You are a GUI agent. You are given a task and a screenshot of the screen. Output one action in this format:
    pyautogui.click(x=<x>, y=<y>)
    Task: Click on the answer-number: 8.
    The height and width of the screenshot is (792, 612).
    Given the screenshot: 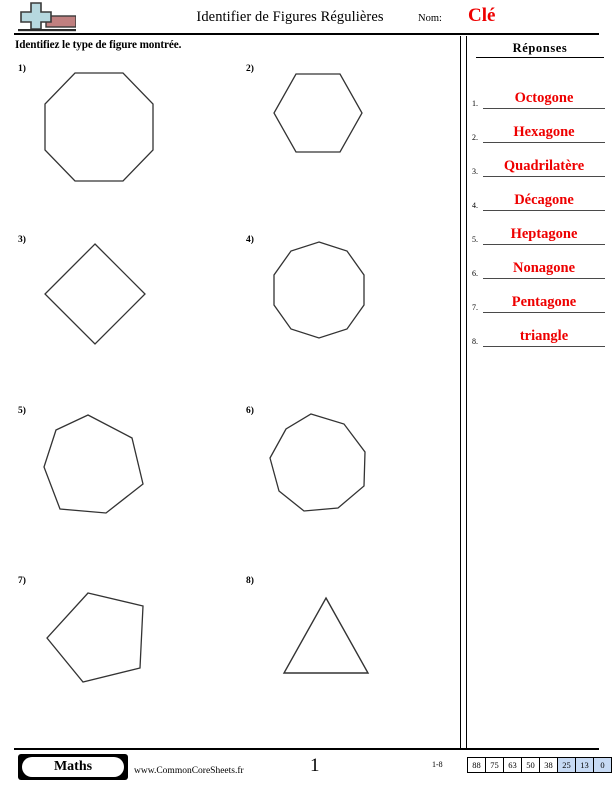 What is the action you would take?
    pyautogui.click(x=475, y=341)
    